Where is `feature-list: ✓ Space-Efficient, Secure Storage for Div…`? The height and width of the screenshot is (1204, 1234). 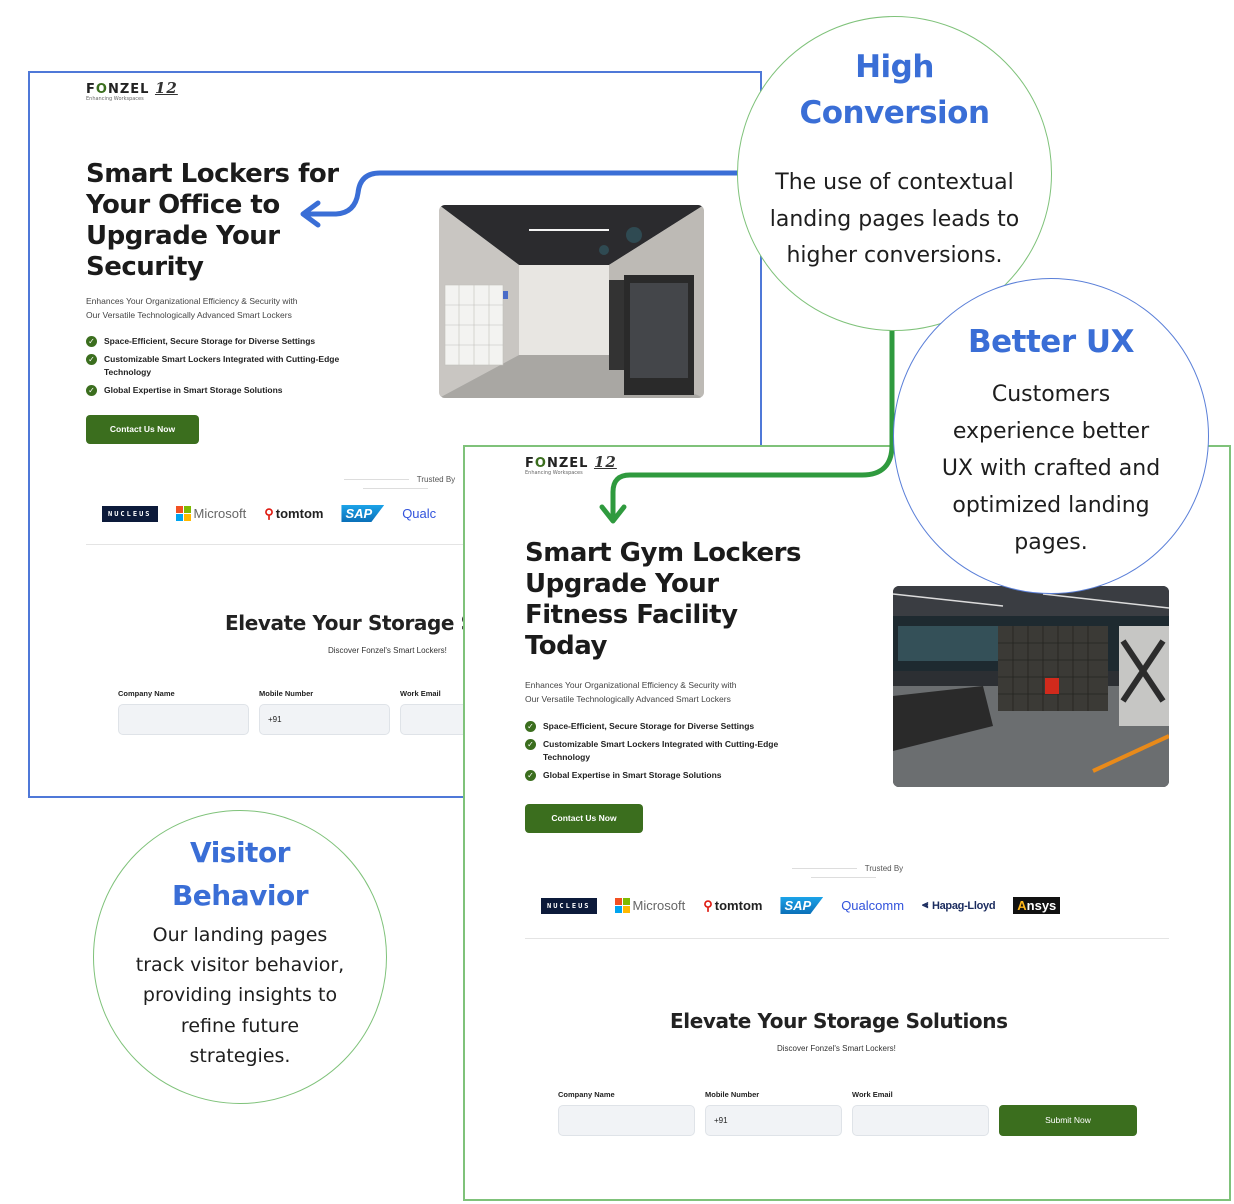
feature-list: ✓ Space-Efficient, Secure Storage for Div… is located at coordinates (223, 368).